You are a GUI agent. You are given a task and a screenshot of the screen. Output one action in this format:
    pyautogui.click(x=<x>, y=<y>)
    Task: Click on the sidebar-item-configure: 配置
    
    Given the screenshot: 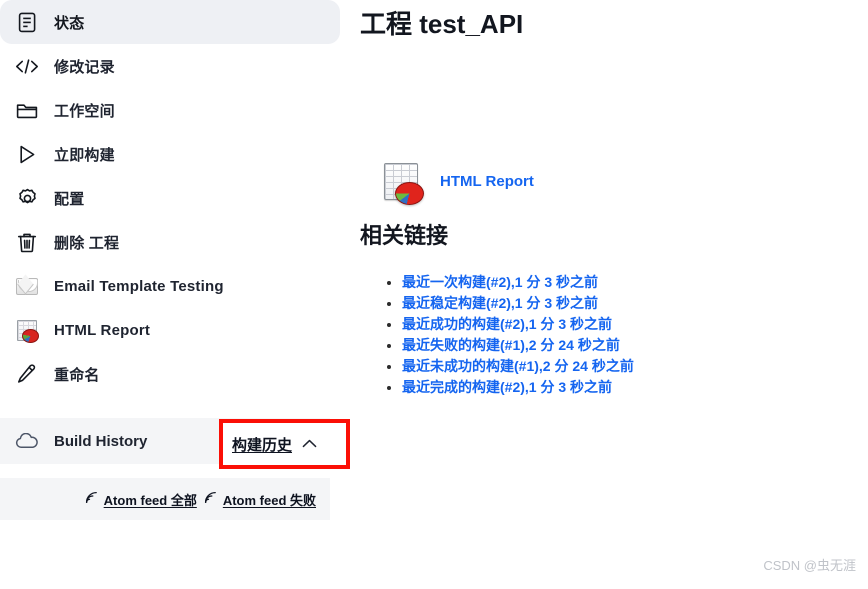 What is the action you would take?
    pyautogui.click(x=170, y=198)
    